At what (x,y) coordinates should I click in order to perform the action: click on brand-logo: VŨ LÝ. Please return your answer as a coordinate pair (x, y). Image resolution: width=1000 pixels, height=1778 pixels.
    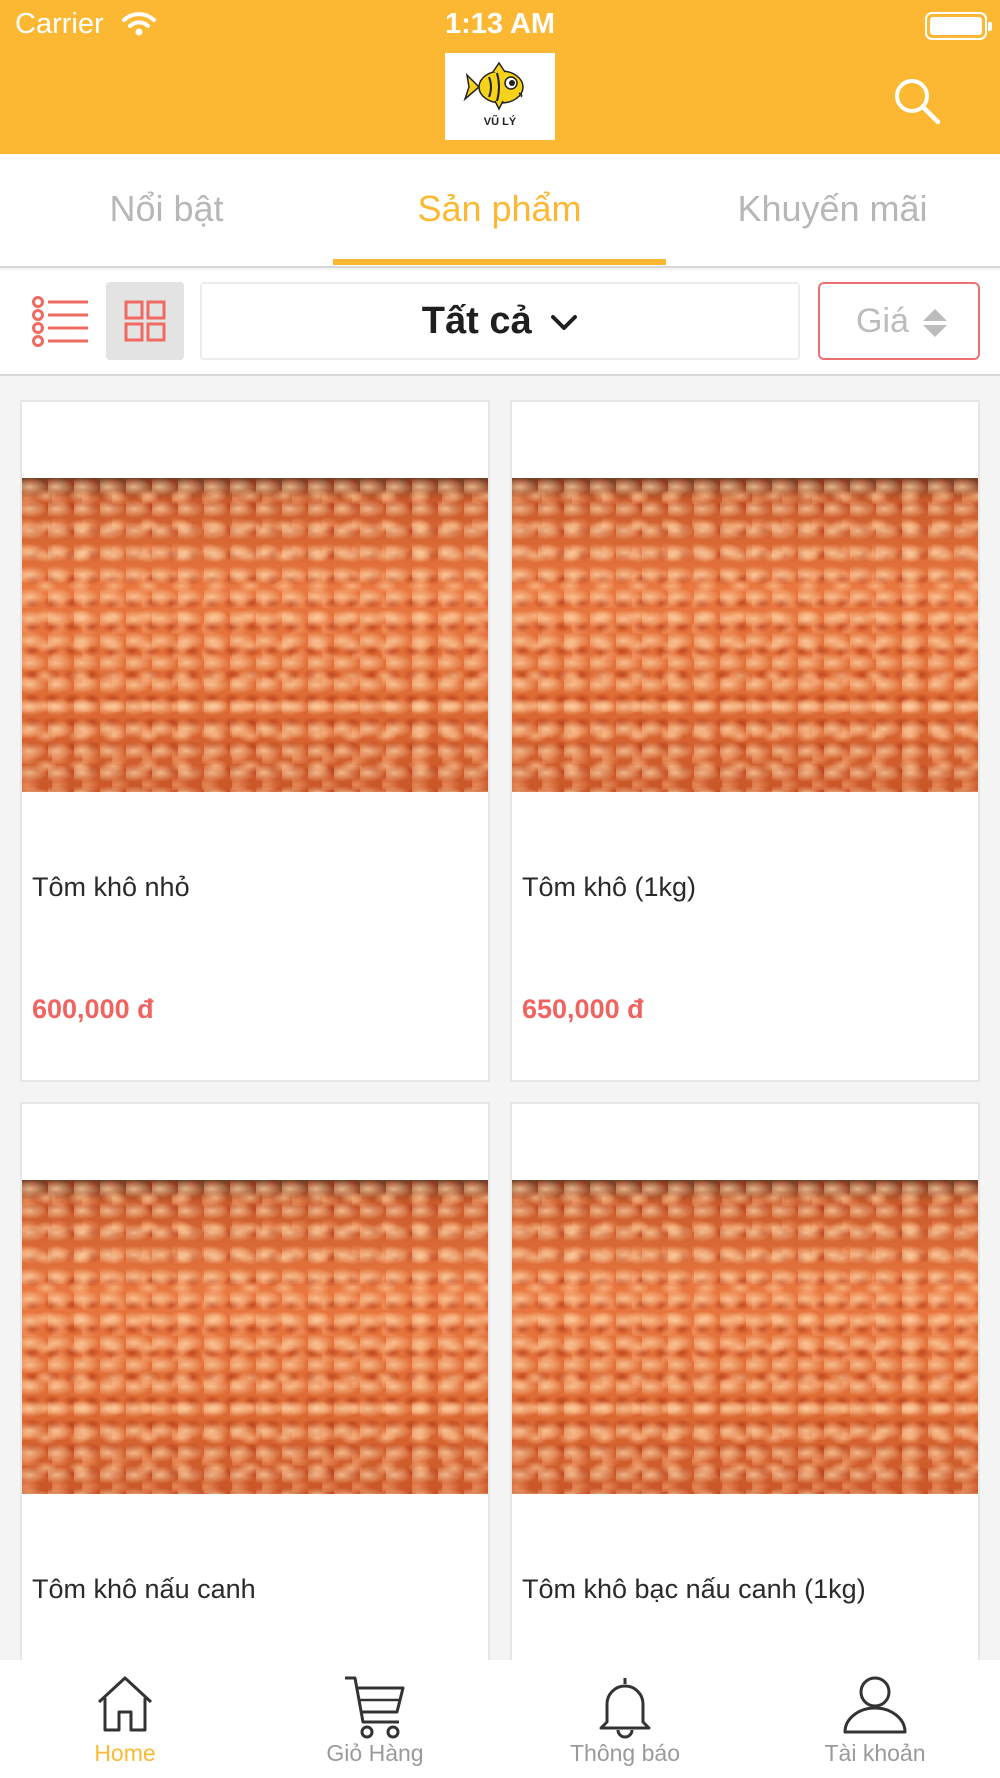
    Looking at the image, I should click on (500, 96).